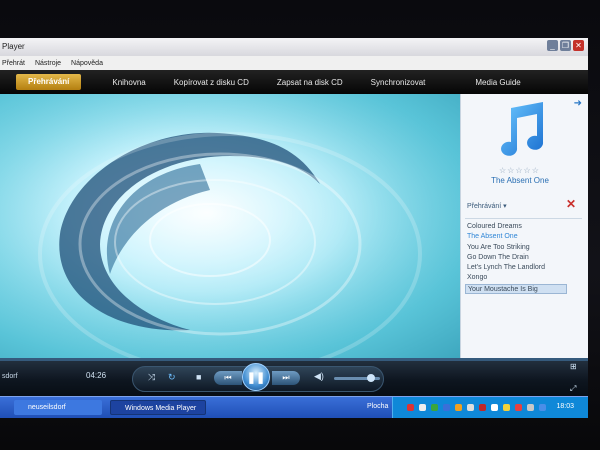 The height and width of the screenshot is (450, 600). I want to click on menu-tools: Nástroje, so click(48, 63).